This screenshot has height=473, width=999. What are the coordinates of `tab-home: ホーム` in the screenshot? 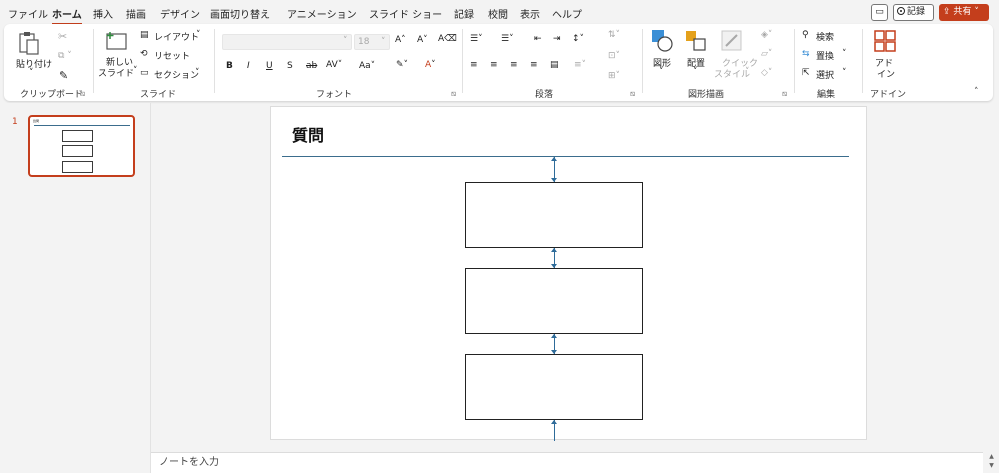 It's located at (67, 15).